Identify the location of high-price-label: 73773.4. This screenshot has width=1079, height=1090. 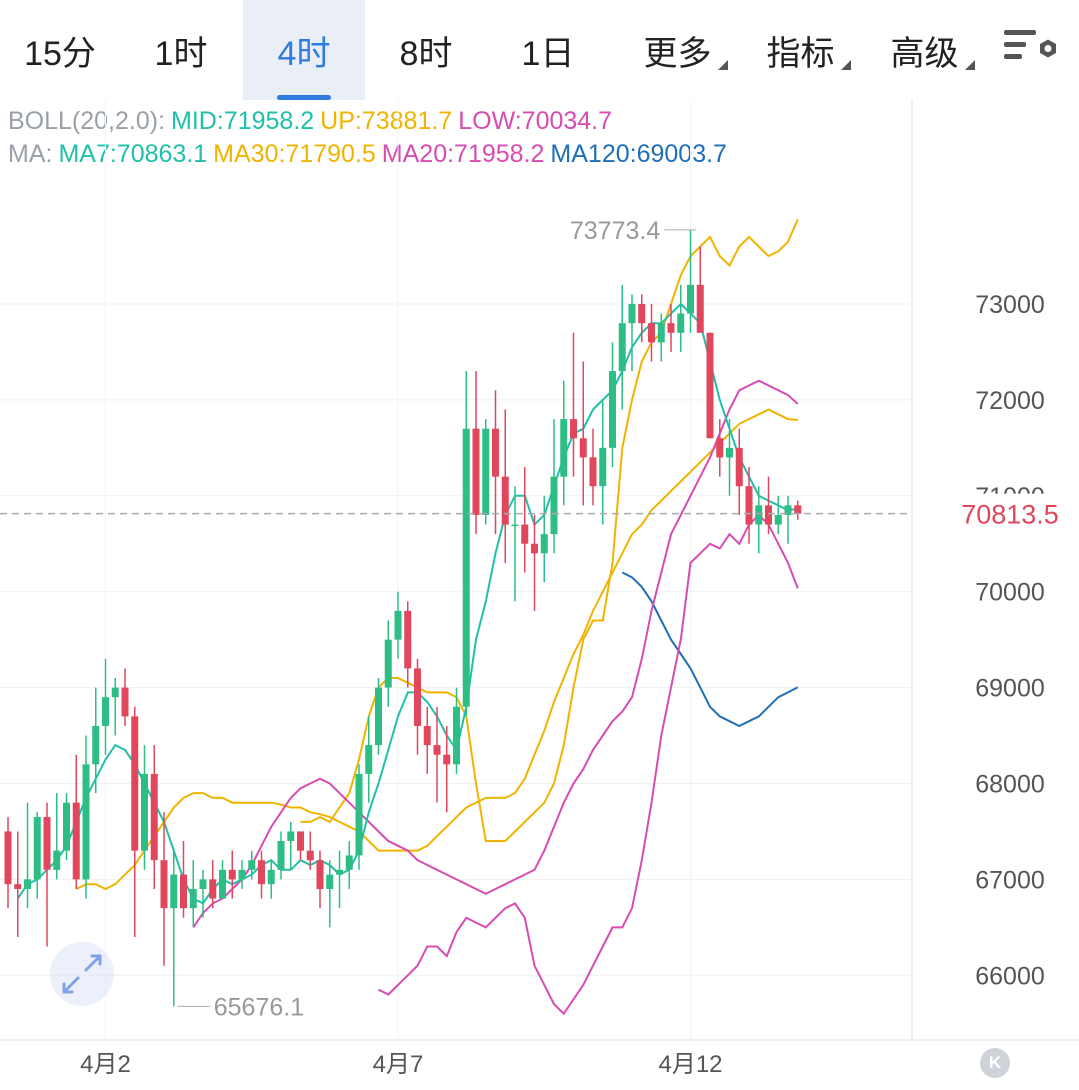
(615, 231).